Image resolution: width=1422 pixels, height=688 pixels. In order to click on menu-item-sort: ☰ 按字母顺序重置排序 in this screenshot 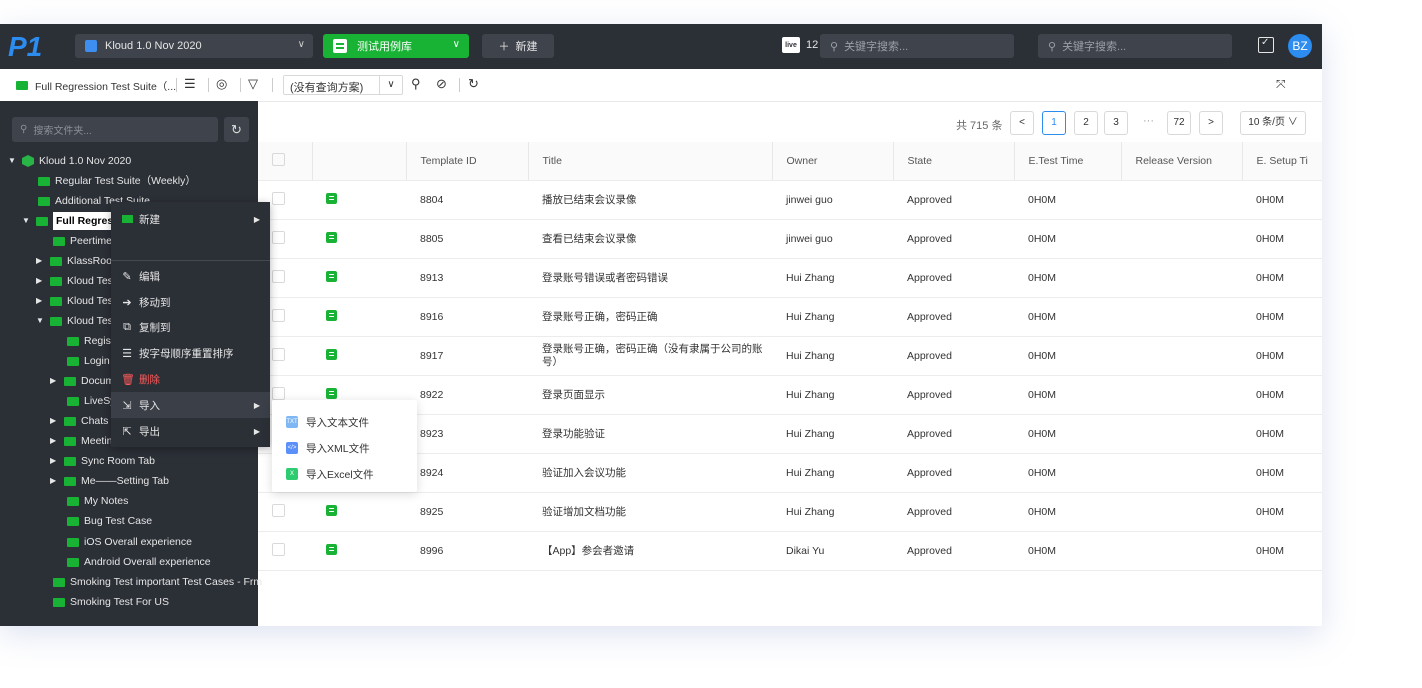, I will do `click(190, 353)`.